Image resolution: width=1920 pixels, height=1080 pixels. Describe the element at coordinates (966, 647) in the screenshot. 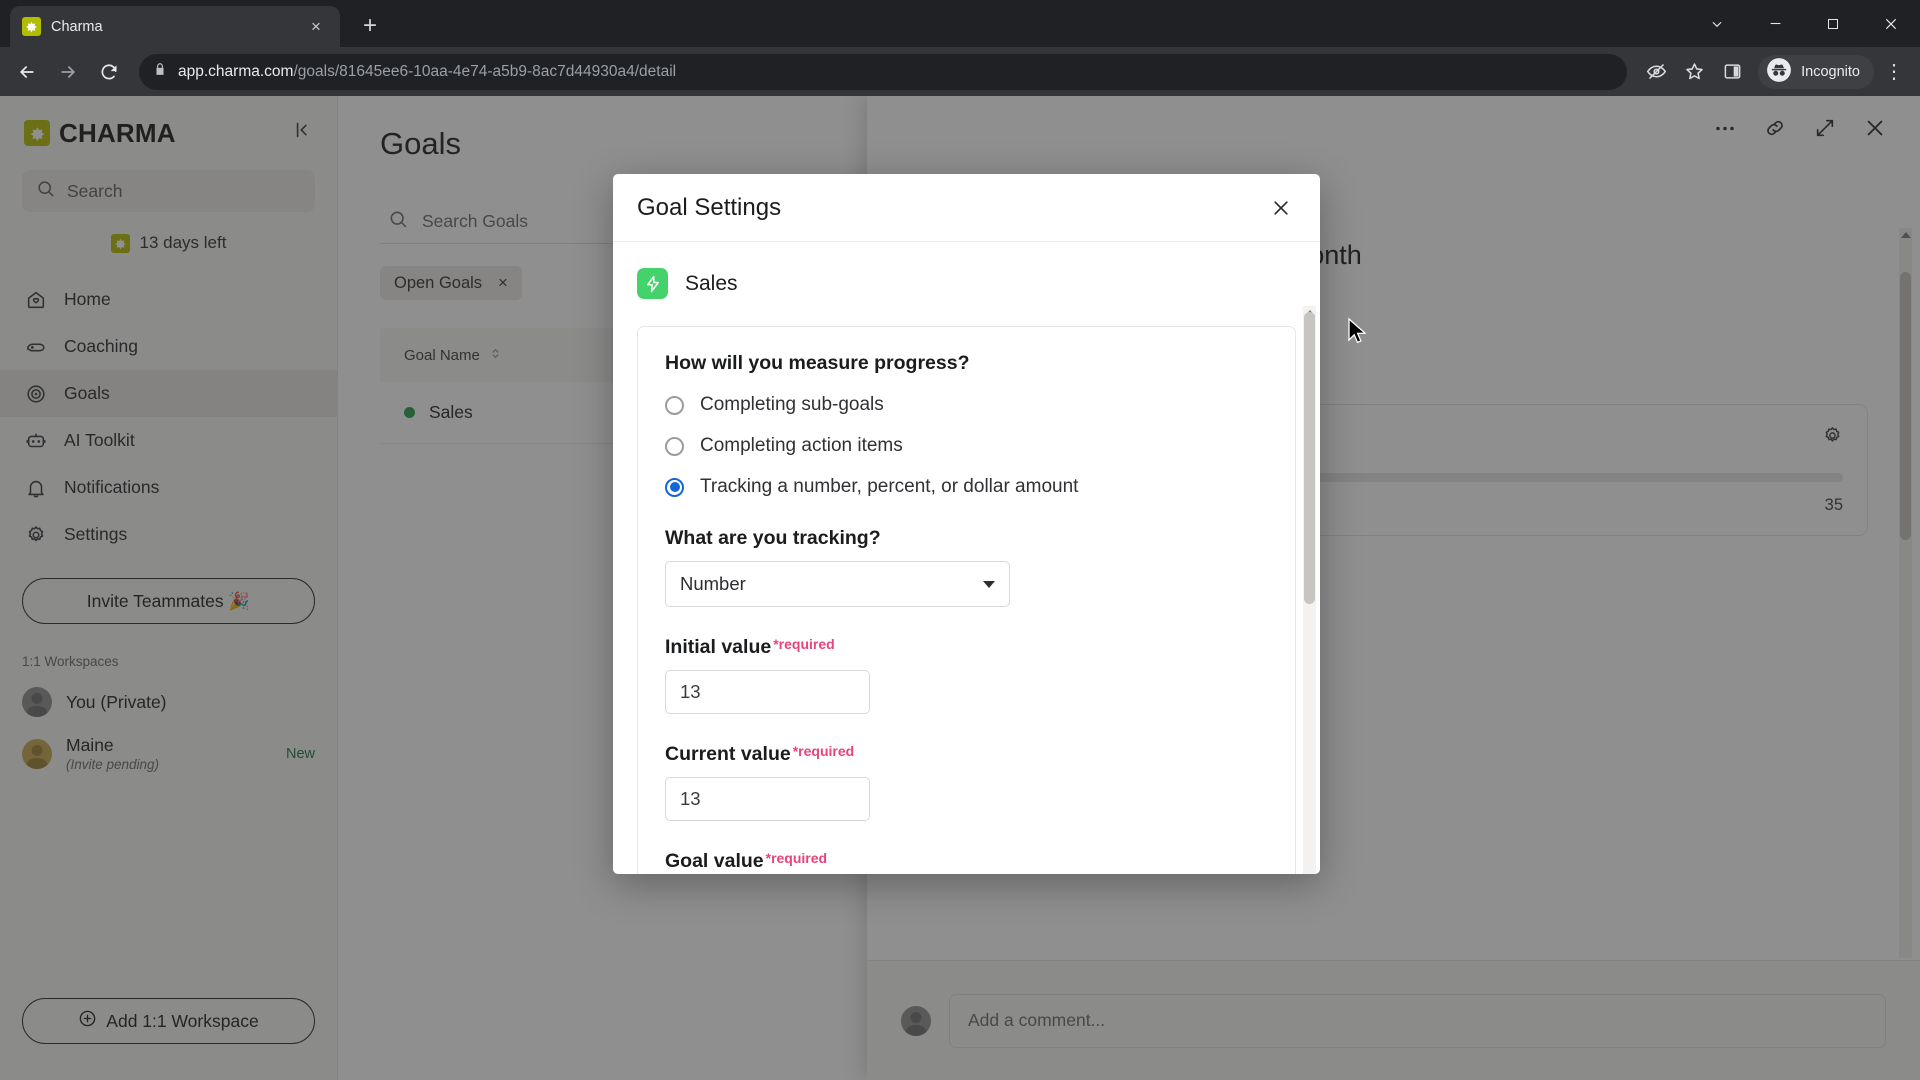

I see `initial-value-label: Initial value *required` at that location.